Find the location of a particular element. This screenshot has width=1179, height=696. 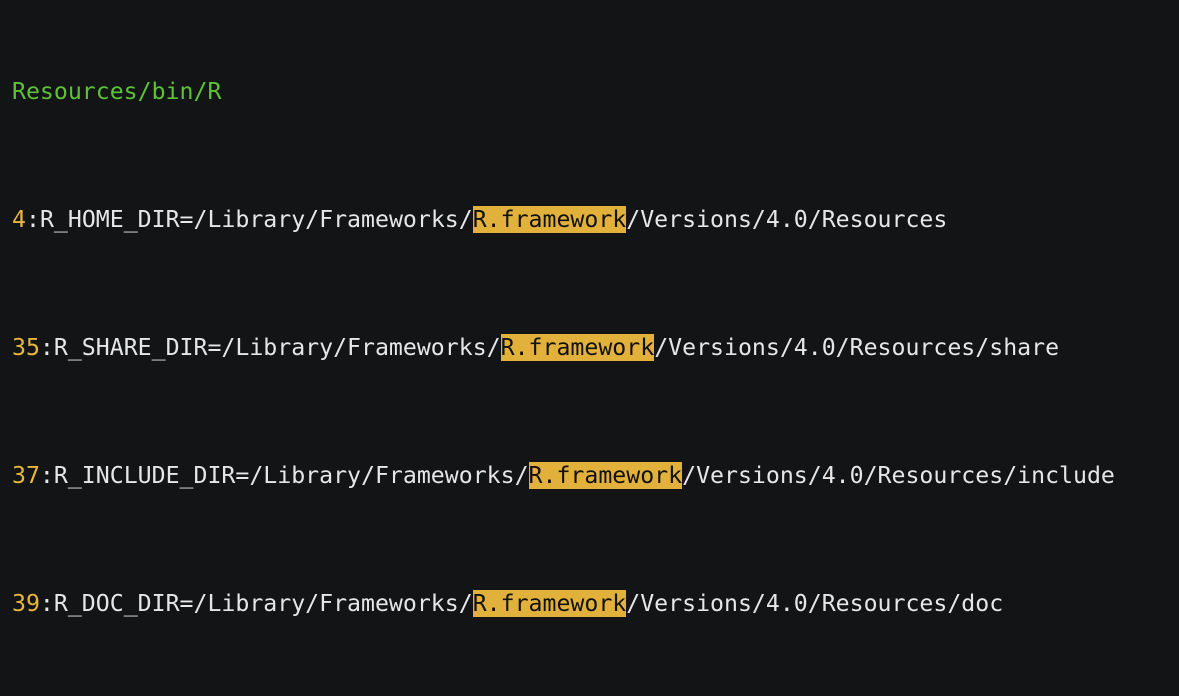

line-number: 37 is located at coordinates (26, 475).